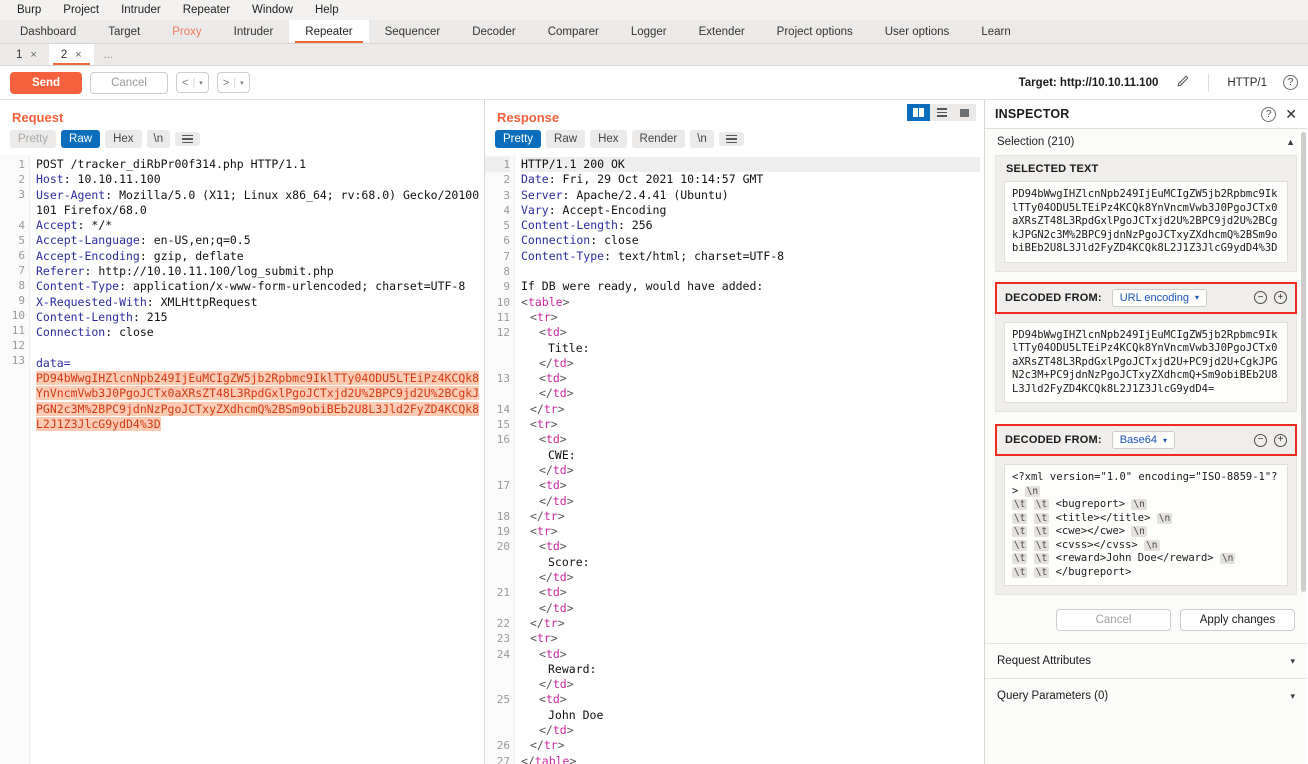 The height and width of the screenshot is (764, 1308). Describe the element at coordinates (554, 638) in the screenshot. I see `code-token: >` at that location.